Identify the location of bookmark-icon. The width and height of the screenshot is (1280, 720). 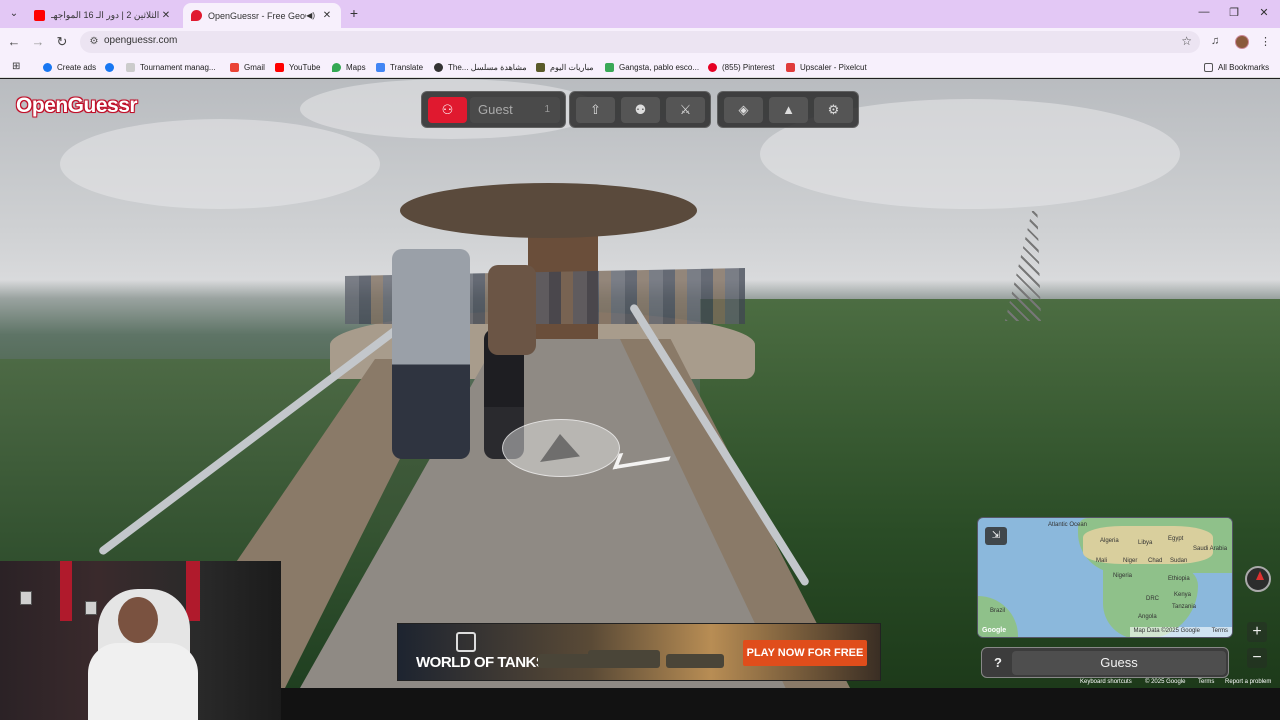
(609, 67).